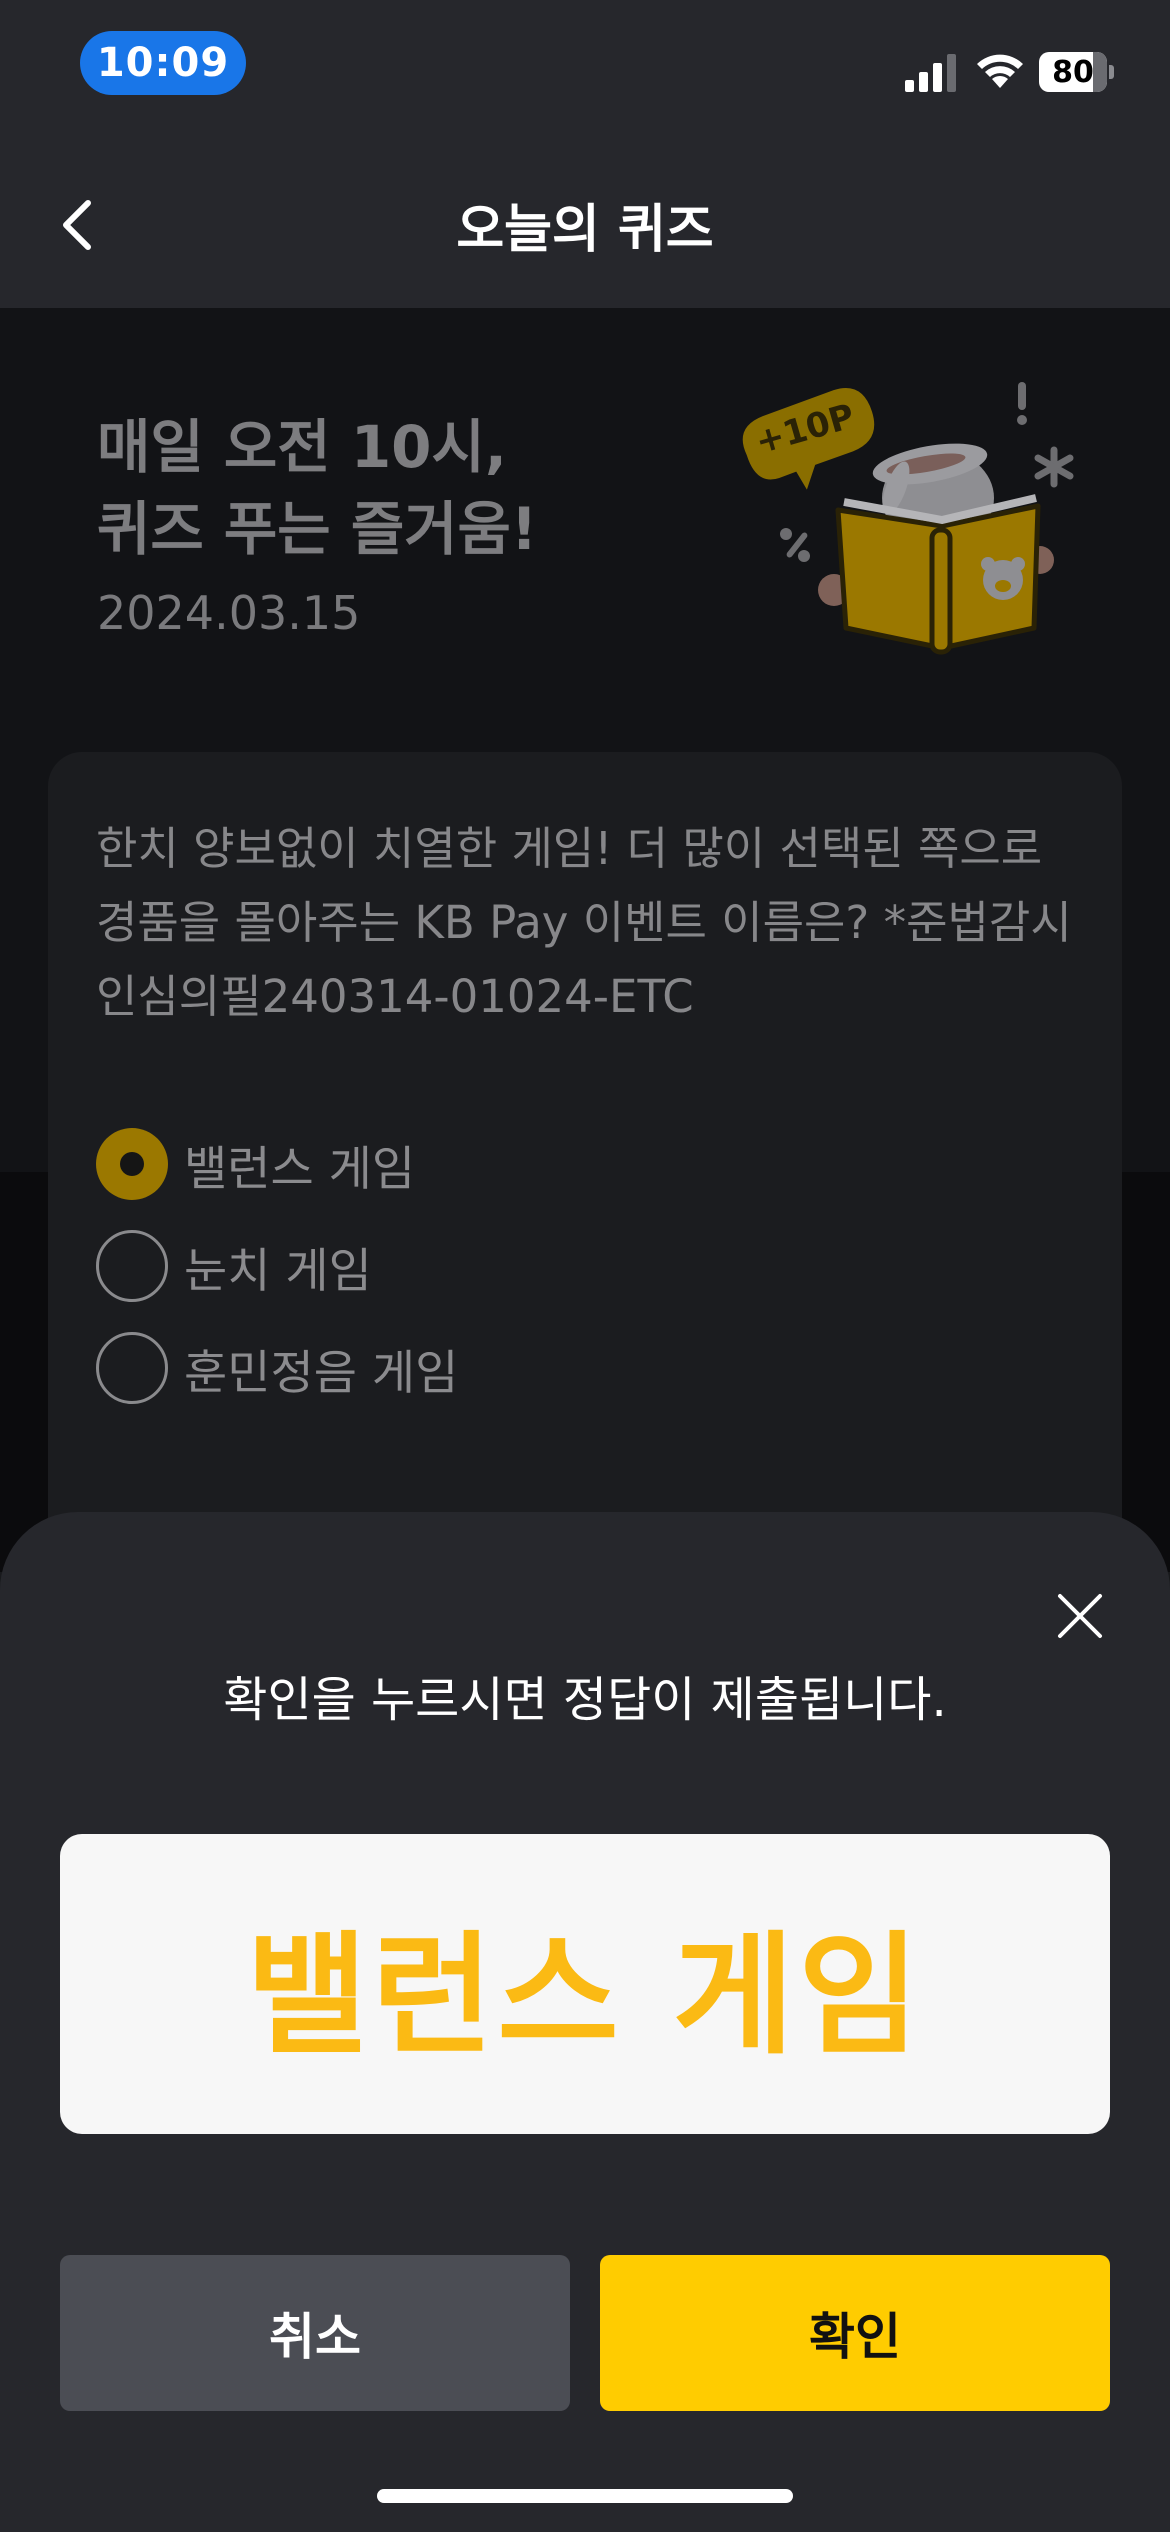 The image size is (1170, 2532). What do you see at coordinates (585, 229) in the screenshot?
I see `page-title: 오늘의 퀴즈` at bounding box center [585, 229].